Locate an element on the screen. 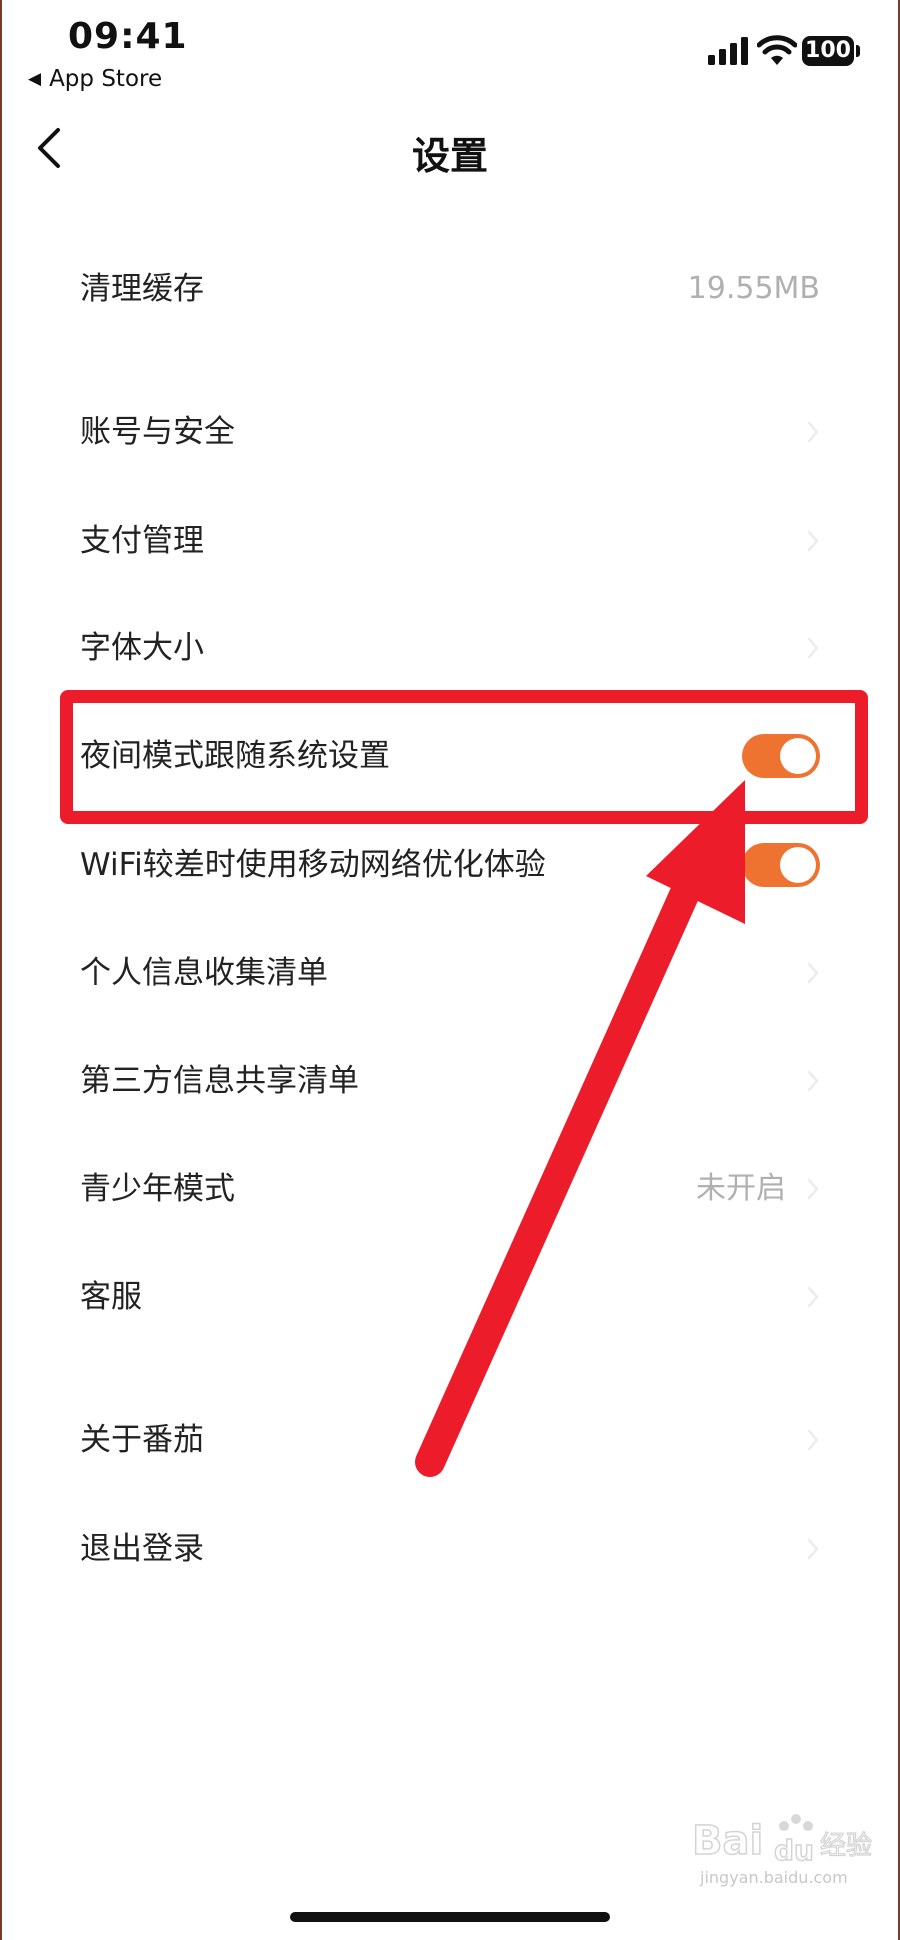  page-title: 设置 is located at coordinates (449, 156).